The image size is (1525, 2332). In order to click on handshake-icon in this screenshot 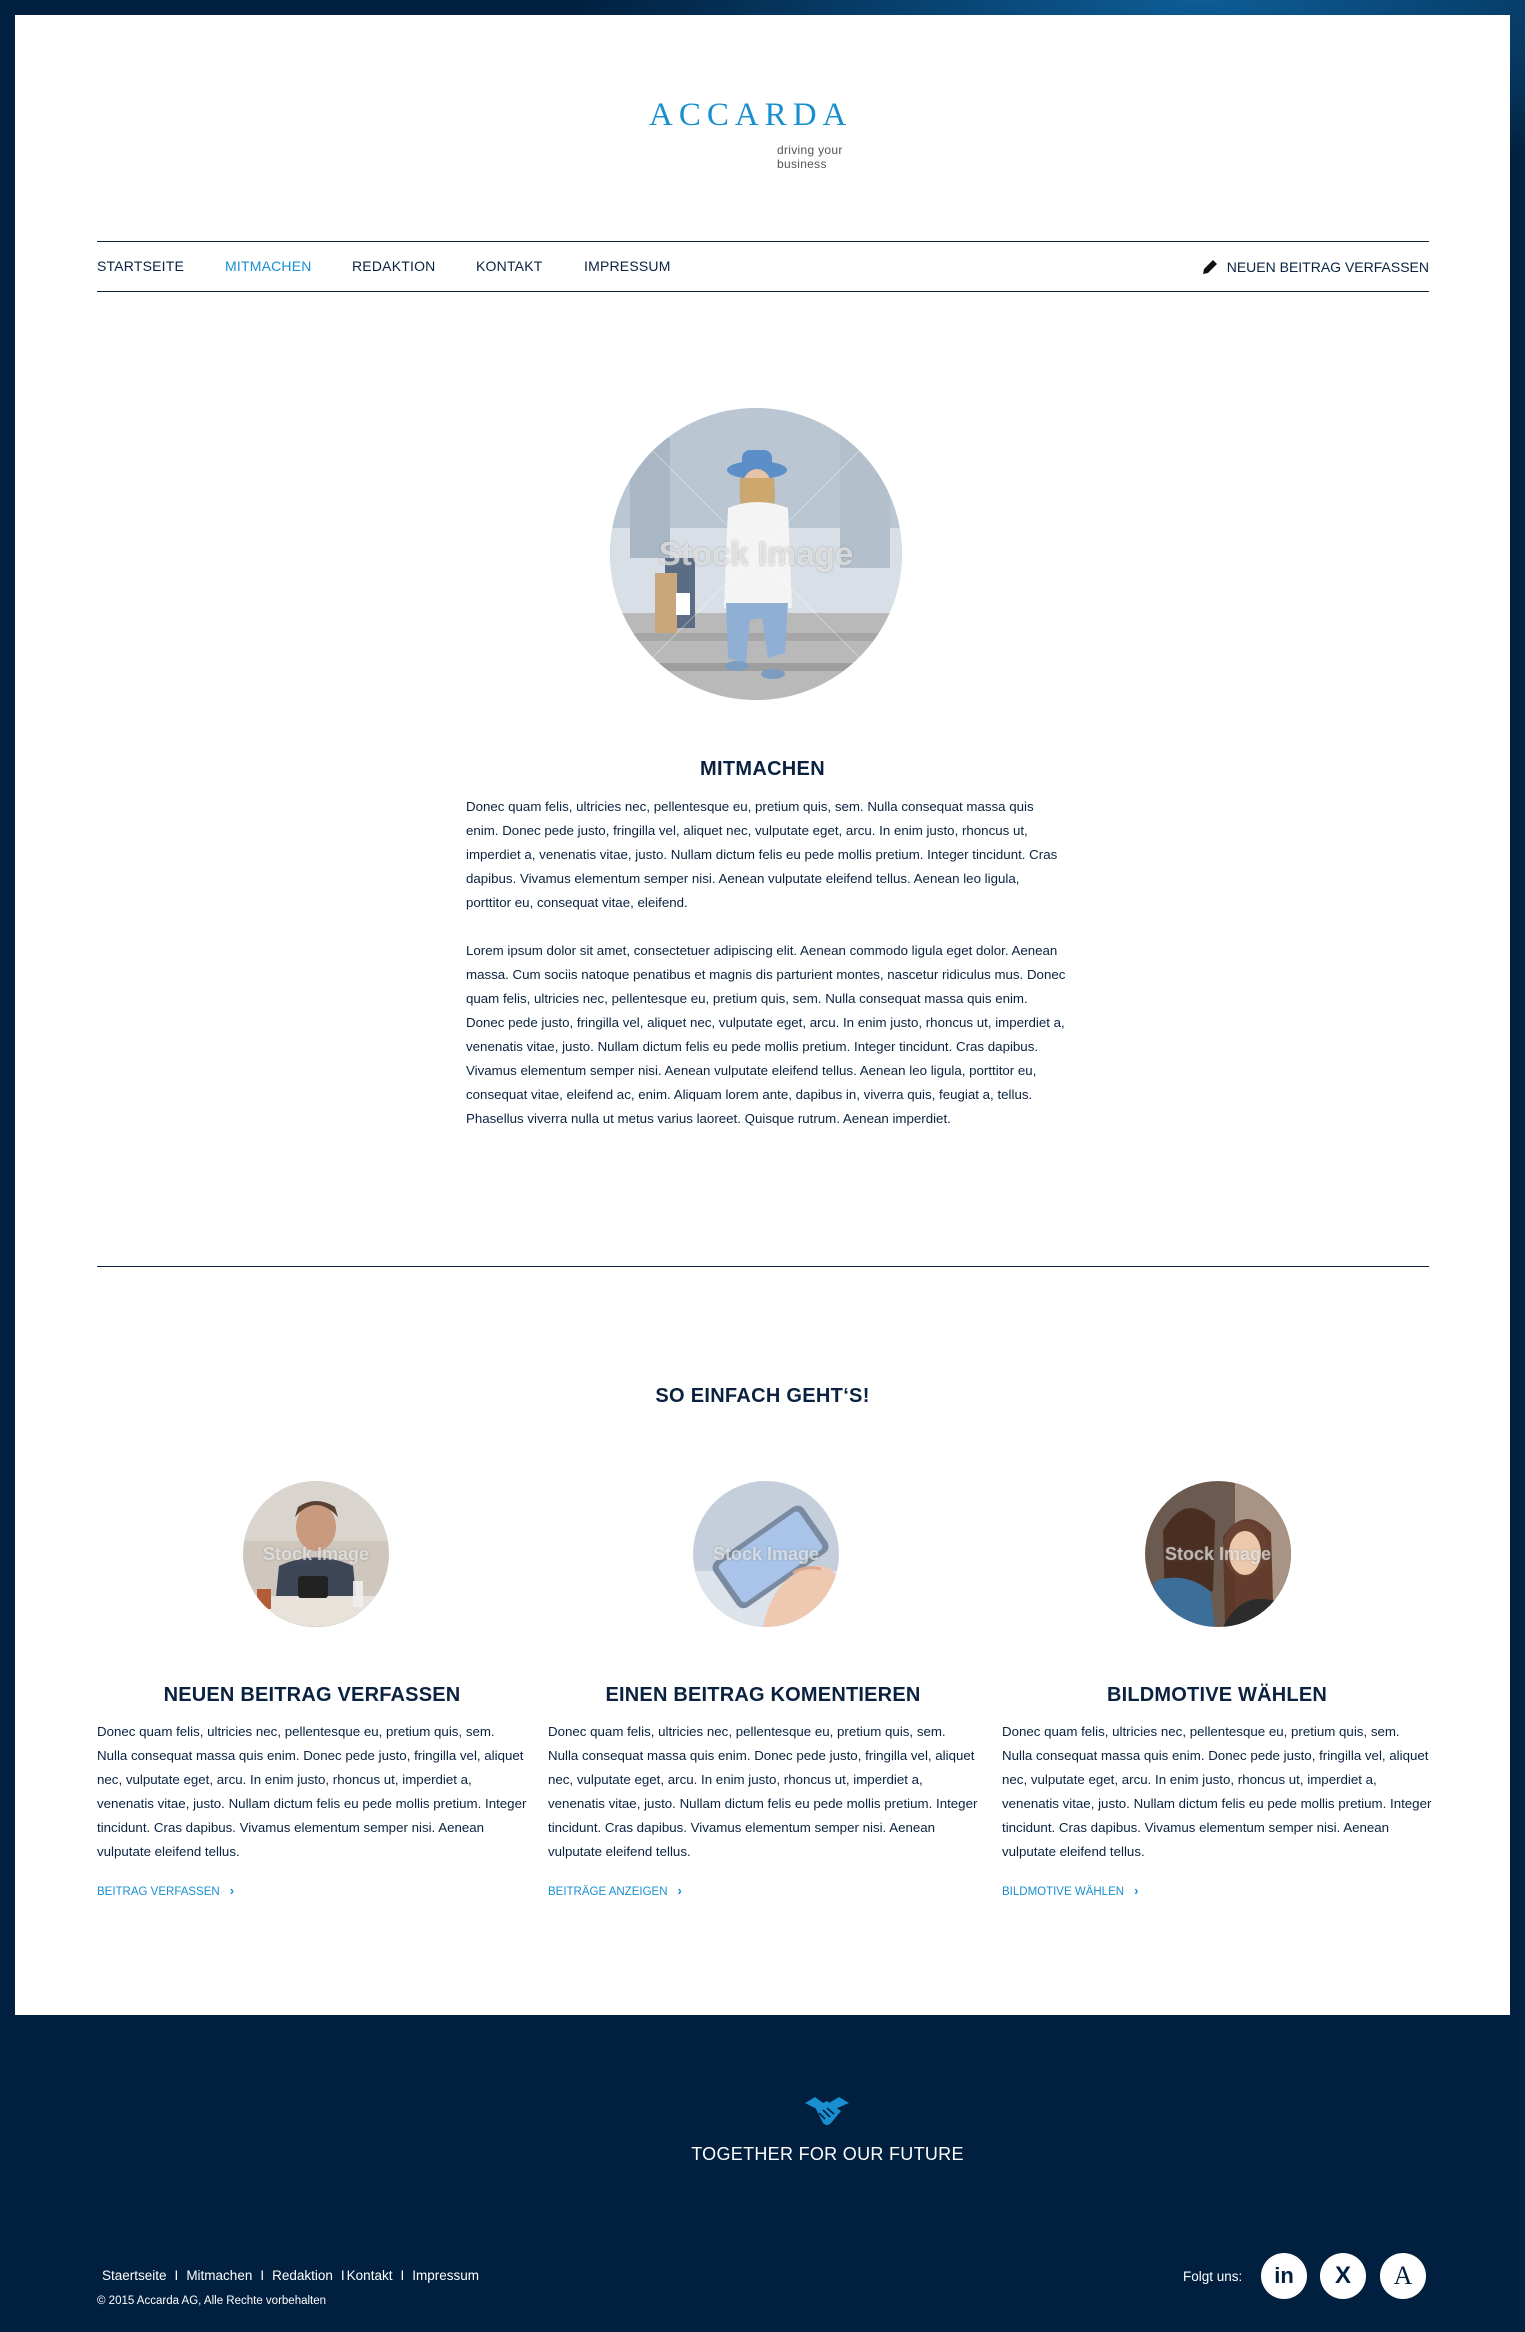, I will do `click(827, 2113)`.